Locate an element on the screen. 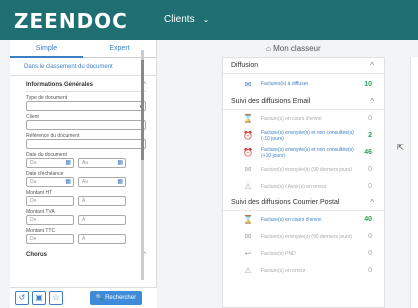 The width and height of the screenshot is (418, 308). list-item: ⌛ Facture(s) en cours d'envoi 40 is located at coordinates (303, 219).